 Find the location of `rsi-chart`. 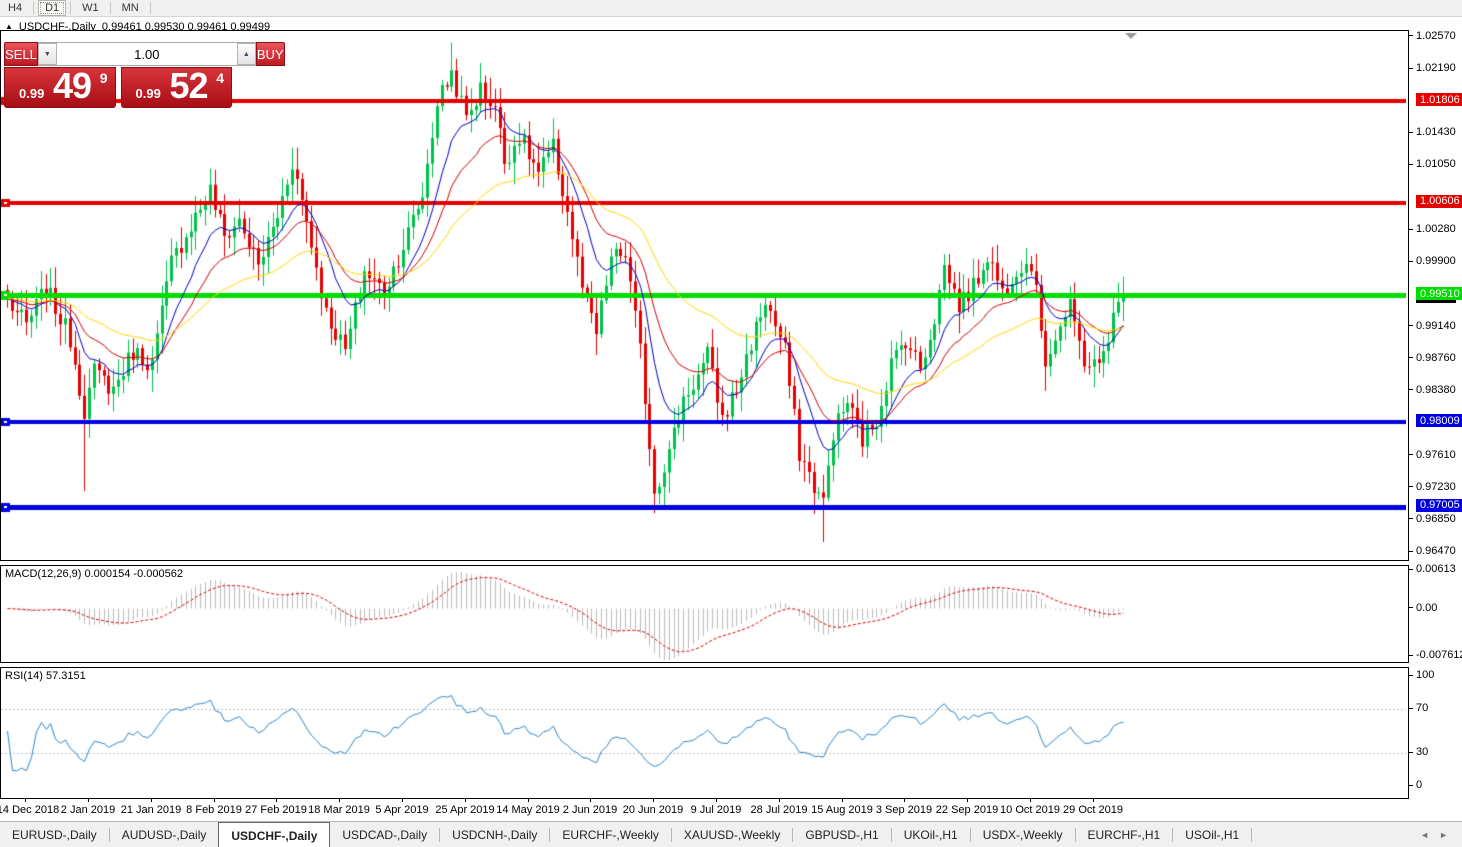

rsi-chart is located at coordinates (703, 732).